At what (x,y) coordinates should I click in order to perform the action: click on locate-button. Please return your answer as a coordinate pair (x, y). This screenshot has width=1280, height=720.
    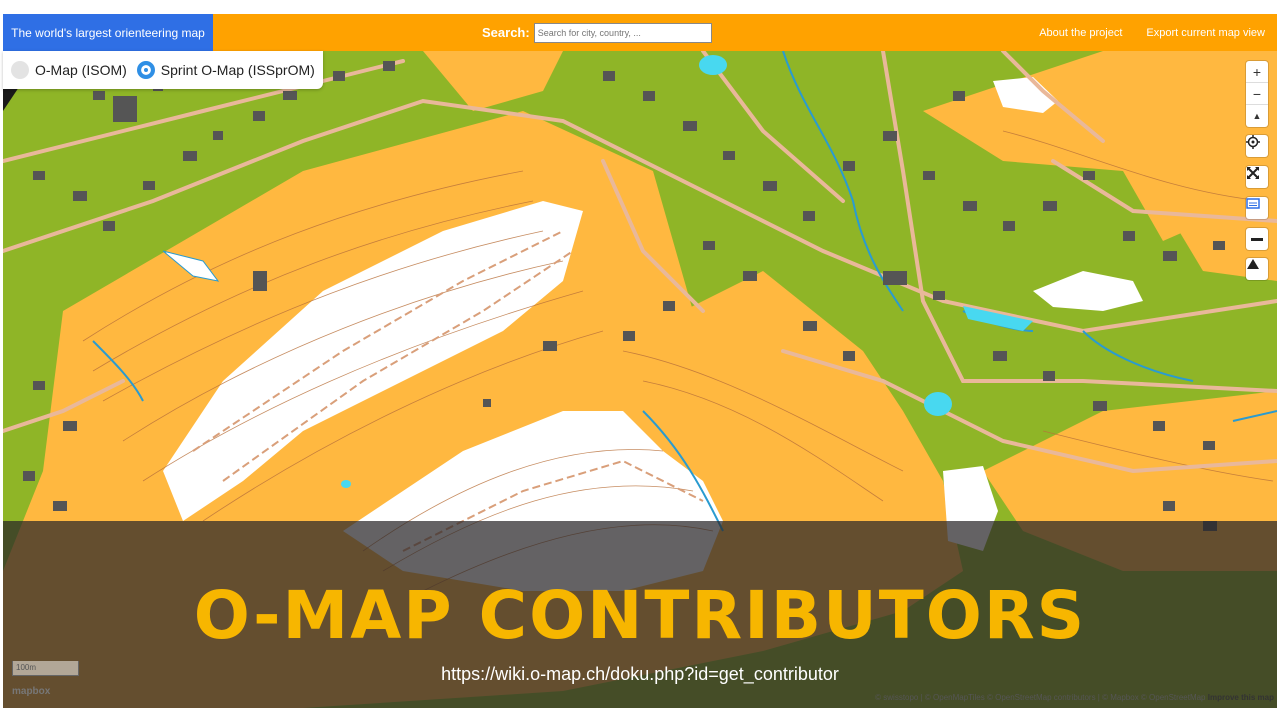
    Looking at the image, I should click on (1257, 146).